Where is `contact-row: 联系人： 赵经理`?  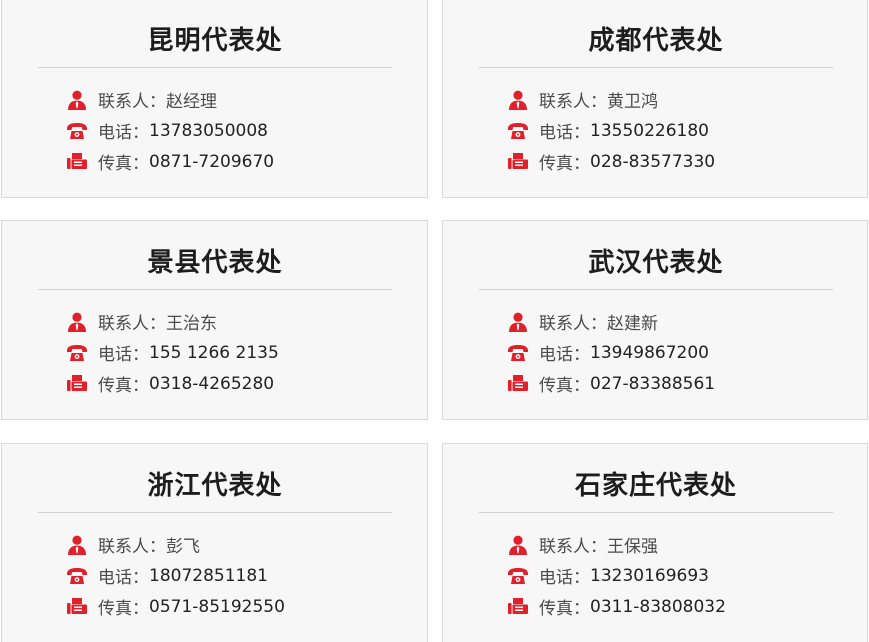 contact-row: 联系人： 赵经理 is located at coordinates (170, 99).